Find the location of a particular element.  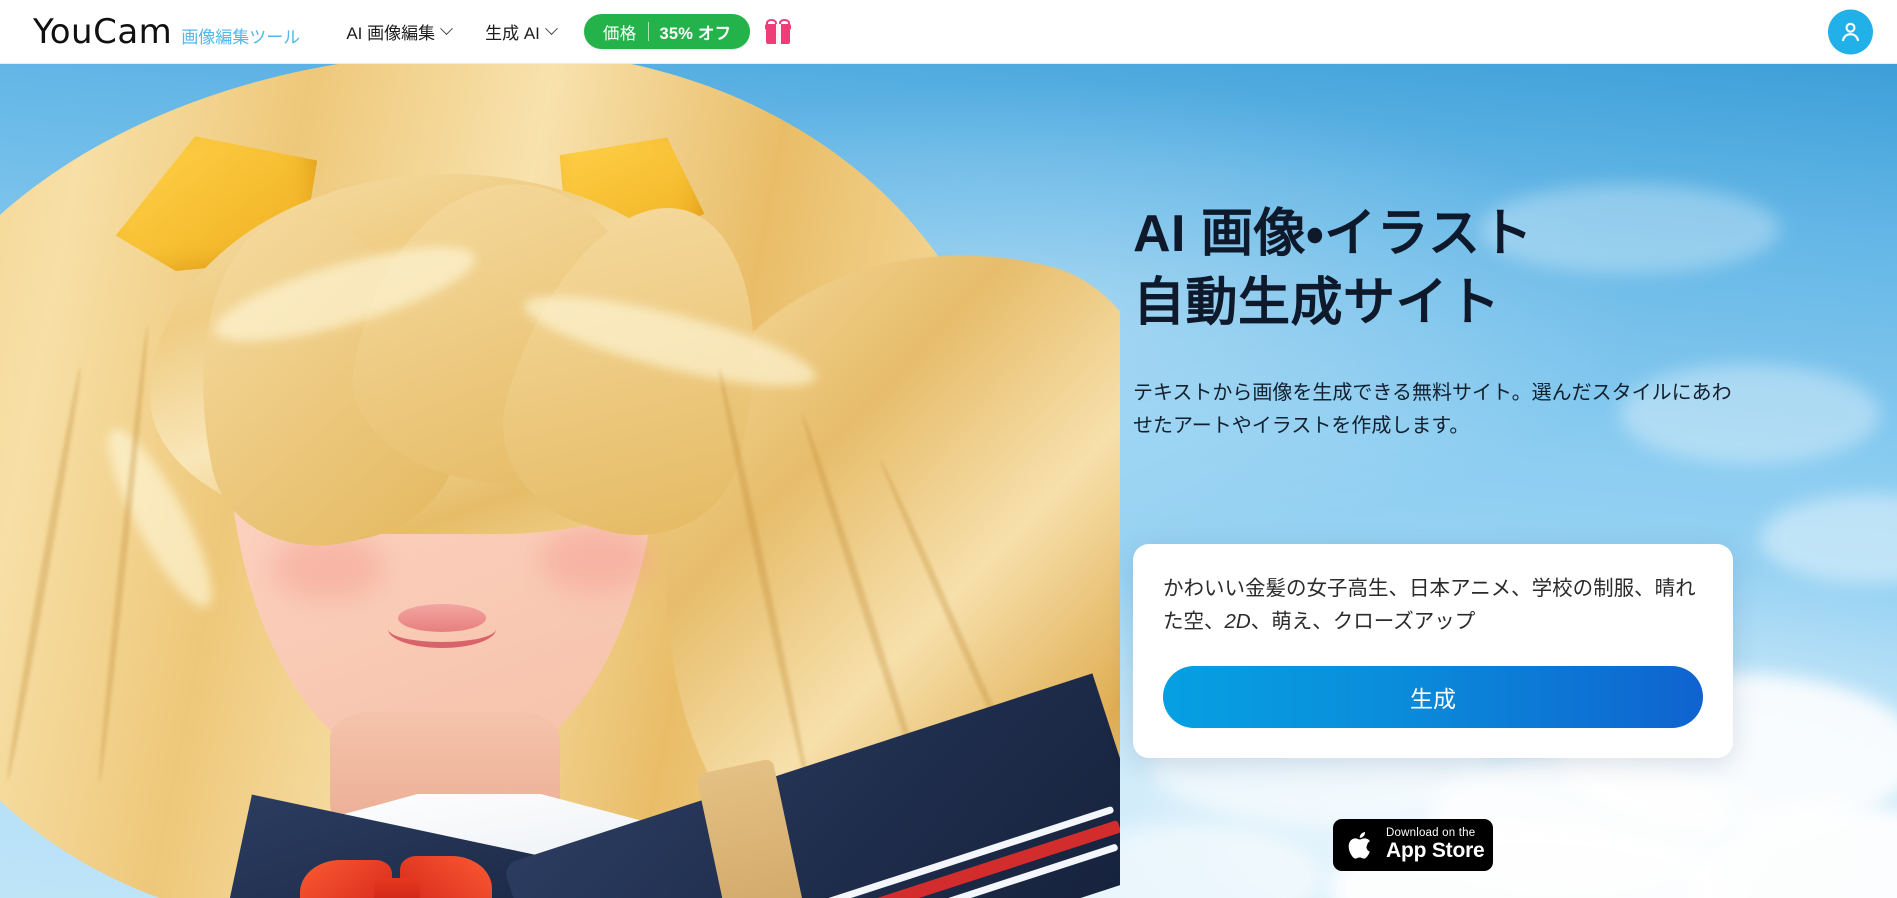

gift-icon is located at coordinates (778, 31).